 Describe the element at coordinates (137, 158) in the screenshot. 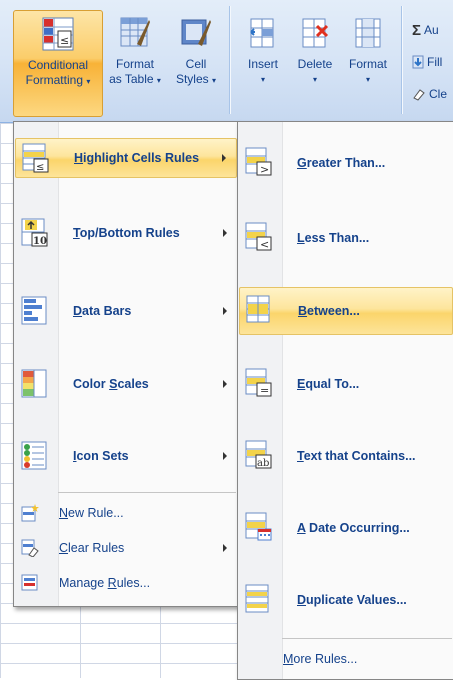

I see `highlight-cells-rules-label: Highlight Cells Rules` at that location.